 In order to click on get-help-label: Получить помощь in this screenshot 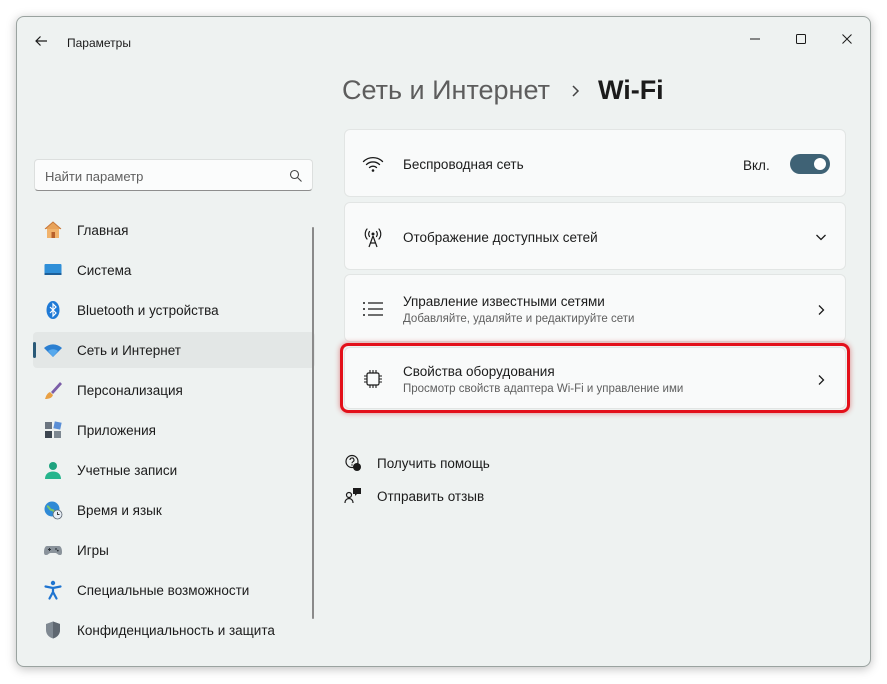, I will do `click(433, 463)`.